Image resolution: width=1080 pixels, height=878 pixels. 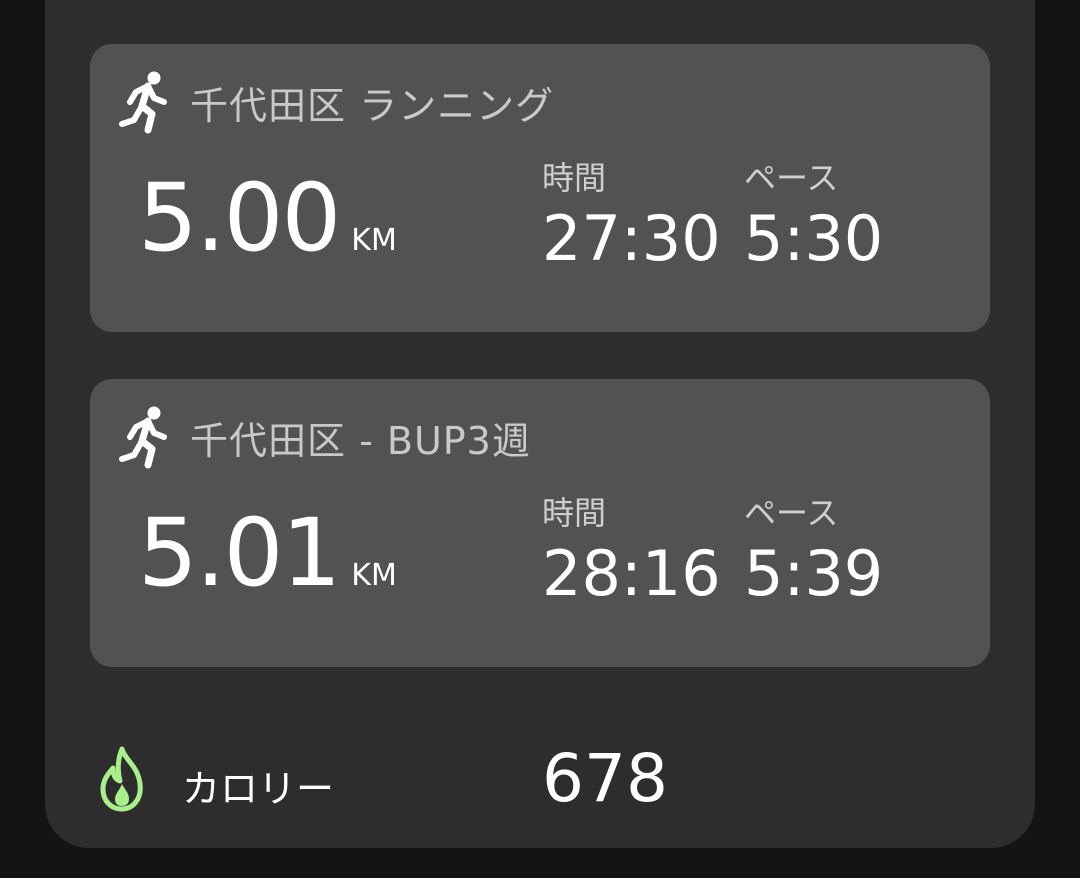 What do you see at coordinates (122, 779) in the screenshot?
I see `flame-icon` at bounding box center [122, 779].